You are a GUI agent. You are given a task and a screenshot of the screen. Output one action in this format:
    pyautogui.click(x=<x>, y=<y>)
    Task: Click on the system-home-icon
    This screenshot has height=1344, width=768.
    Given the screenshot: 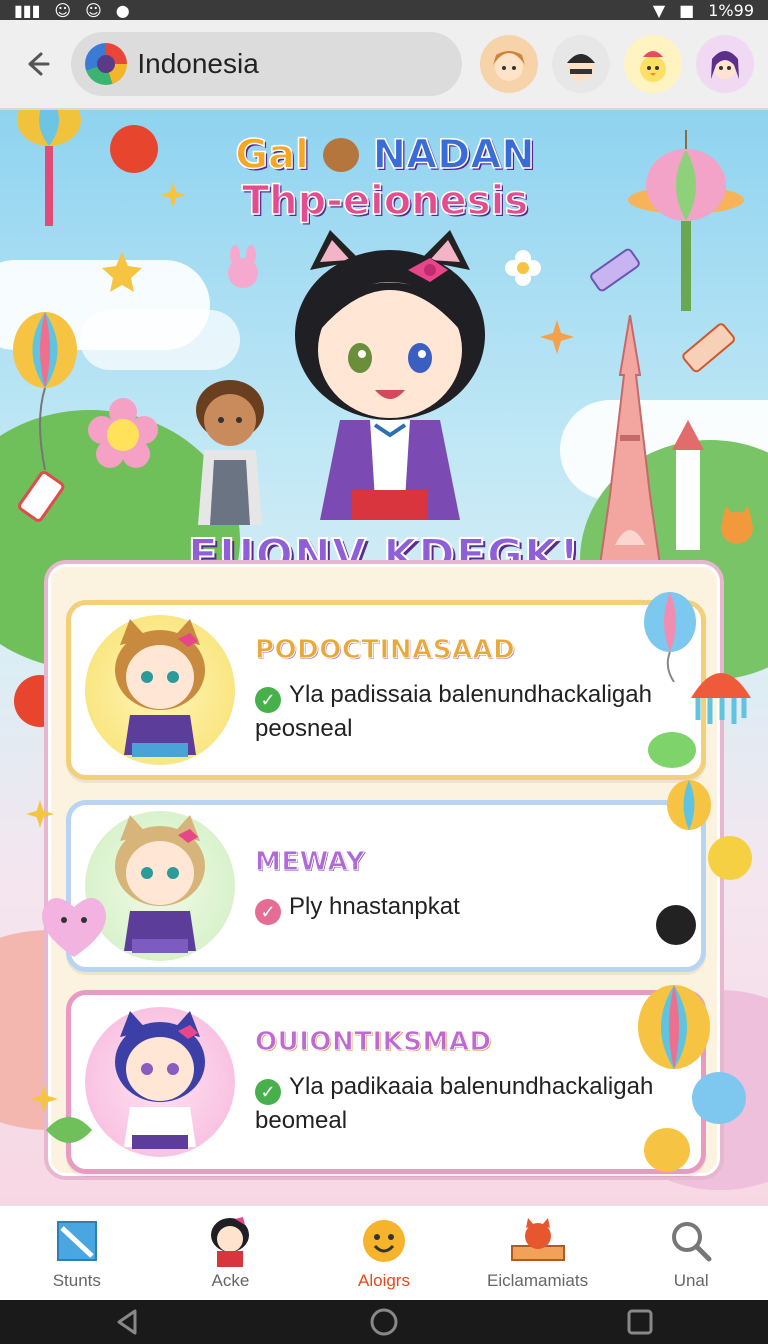 What is the action you would take?
    pyautogui.click(x=384, y=1322)
    